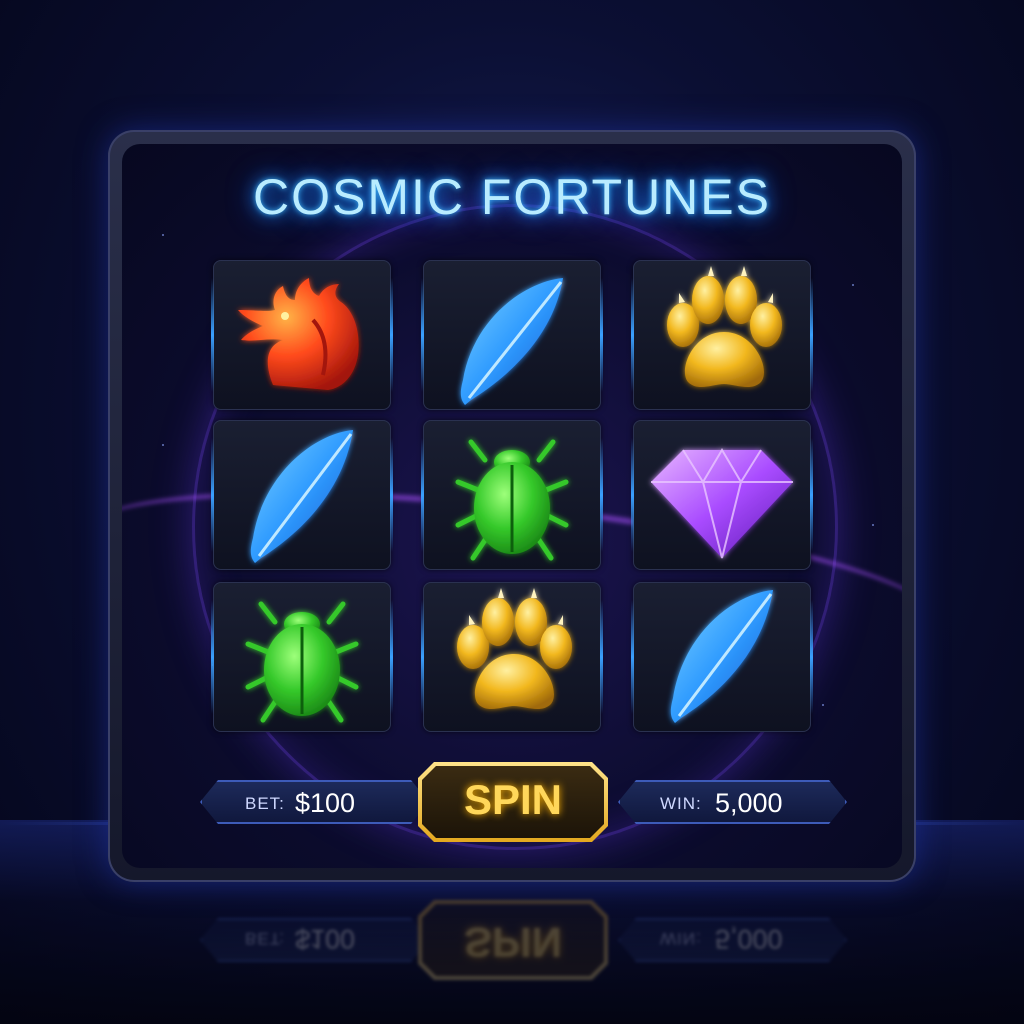 Image resolution: width=1024 pixels, height=1024 pixels. I want to click on control-bar-reflection: BET: $100 SPIN WIN: 5,000, so click(512, 945).